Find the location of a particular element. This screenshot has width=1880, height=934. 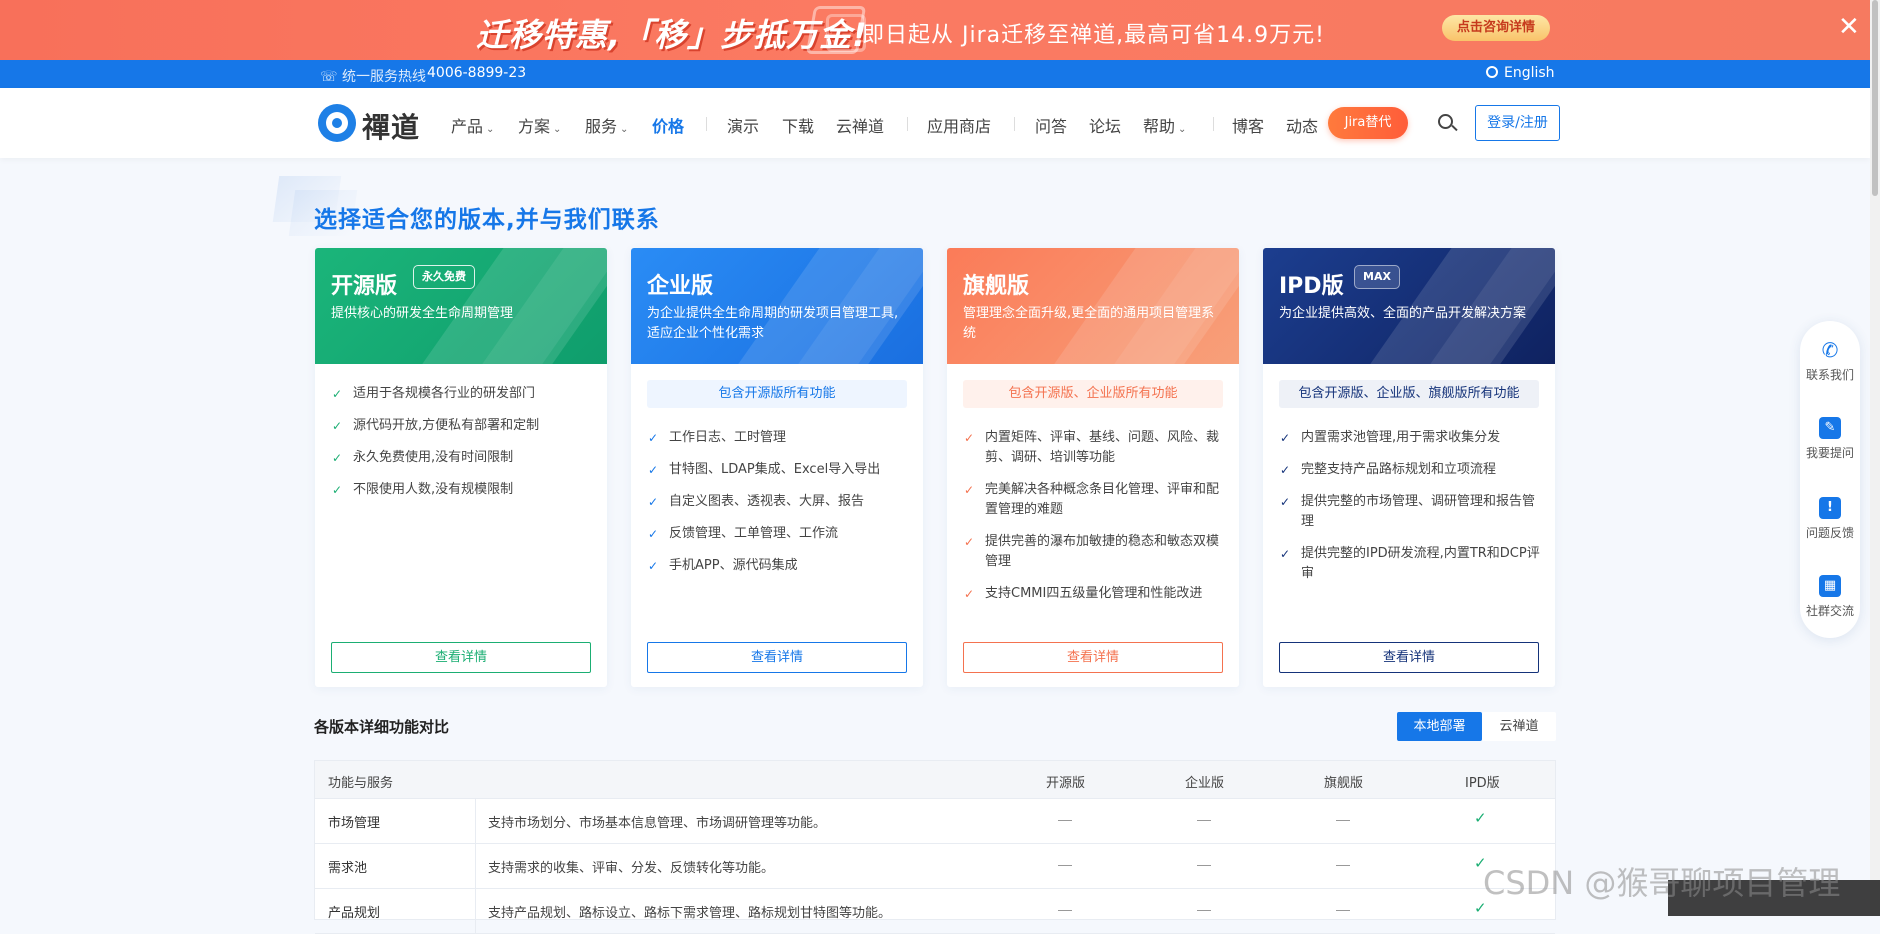

promo-cta-button: 点击咨询详情 is located at coordinates (1496, 28).